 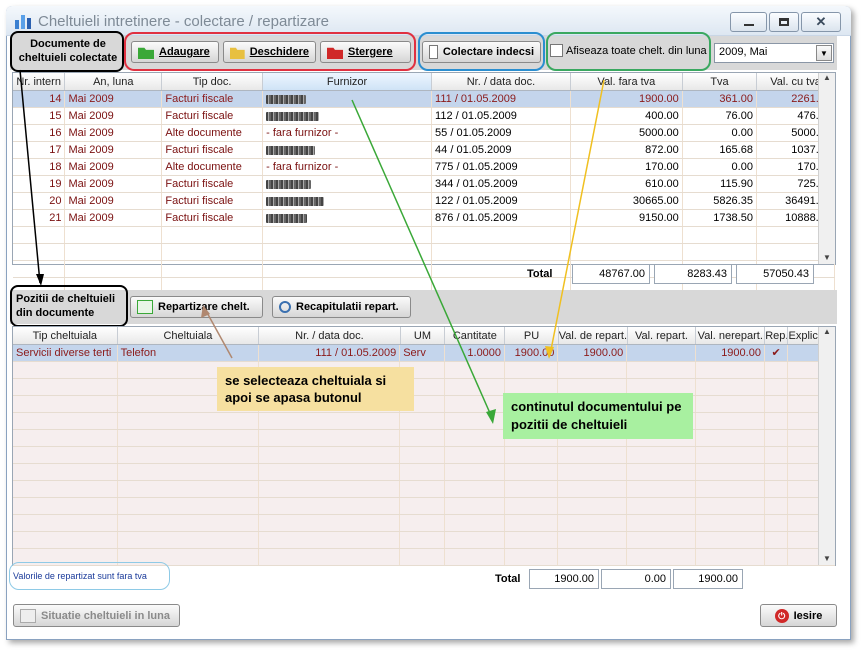 What do you see at coordinates (693, 274) in the screenshot?
I see `documents-total-tva: 8283.43` at bounding box center [693, 274].